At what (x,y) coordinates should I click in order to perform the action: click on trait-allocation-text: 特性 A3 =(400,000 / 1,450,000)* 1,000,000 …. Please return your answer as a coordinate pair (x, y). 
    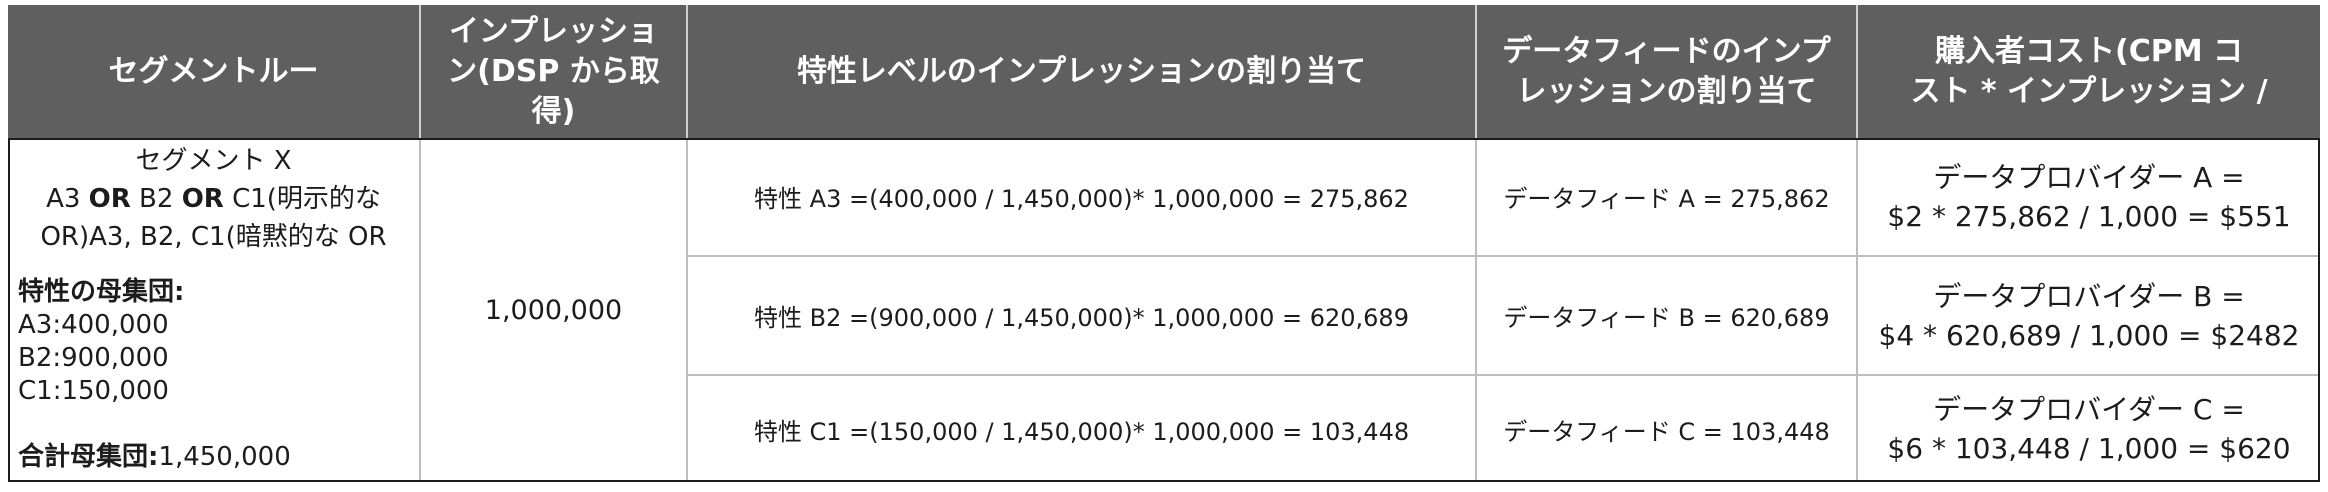
    Looking at the image, I should click on (1081, 199).